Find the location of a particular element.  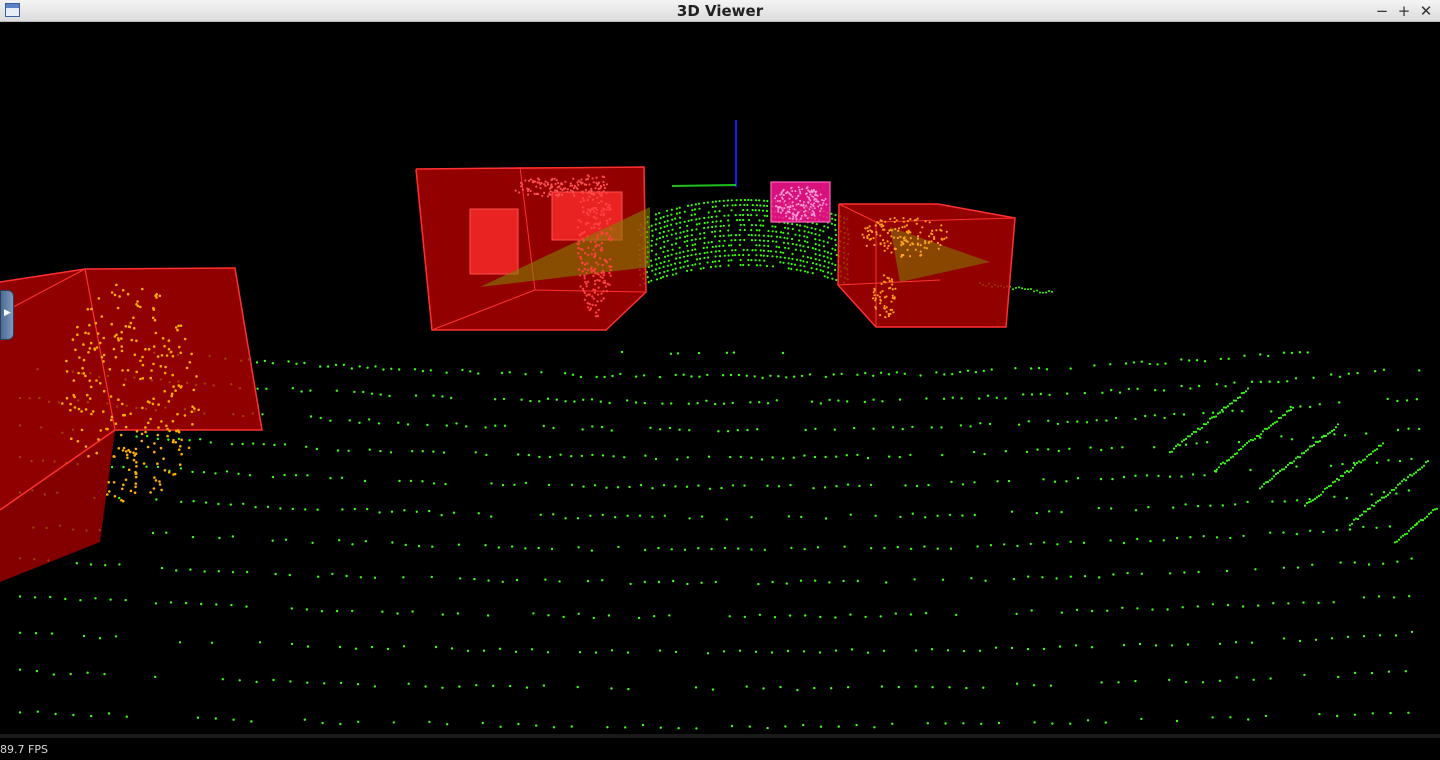

bounding-box-left is located at coordinates (131, 424).